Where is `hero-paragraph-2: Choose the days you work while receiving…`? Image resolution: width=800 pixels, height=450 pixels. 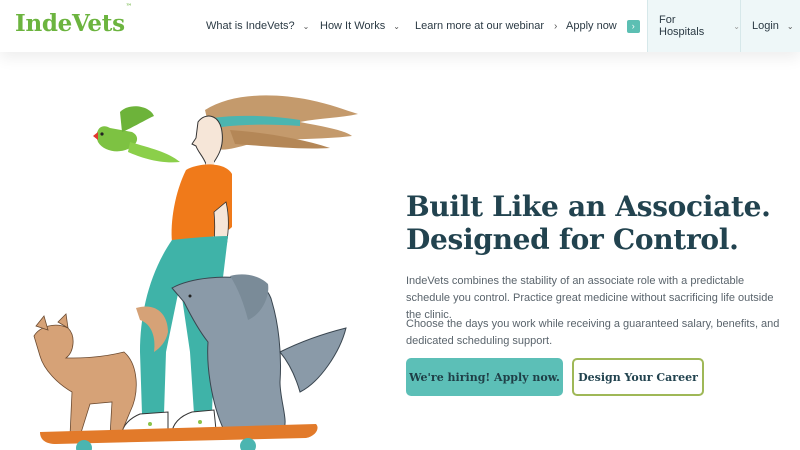
hero-paragraph-2: Choose the days you work while receiving… is located at coordinates (593, 332).